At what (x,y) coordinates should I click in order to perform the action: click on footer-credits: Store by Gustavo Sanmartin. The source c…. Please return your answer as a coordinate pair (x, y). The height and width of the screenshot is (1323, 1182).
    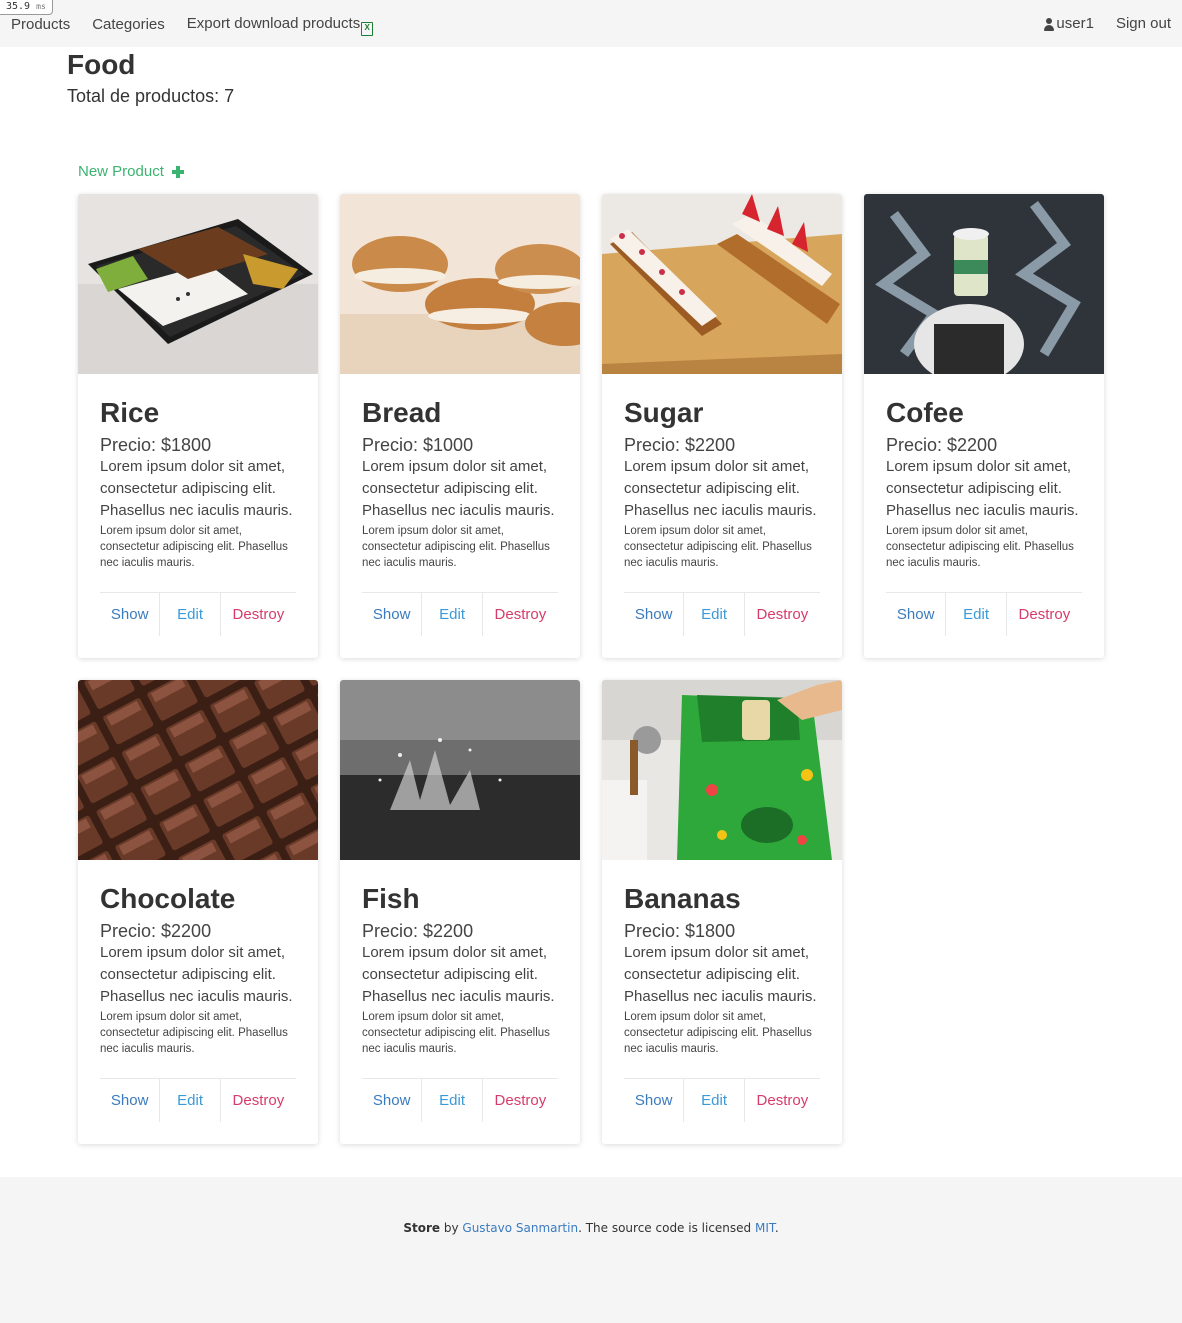
    Looking at the image, I should click on (591, 1228).